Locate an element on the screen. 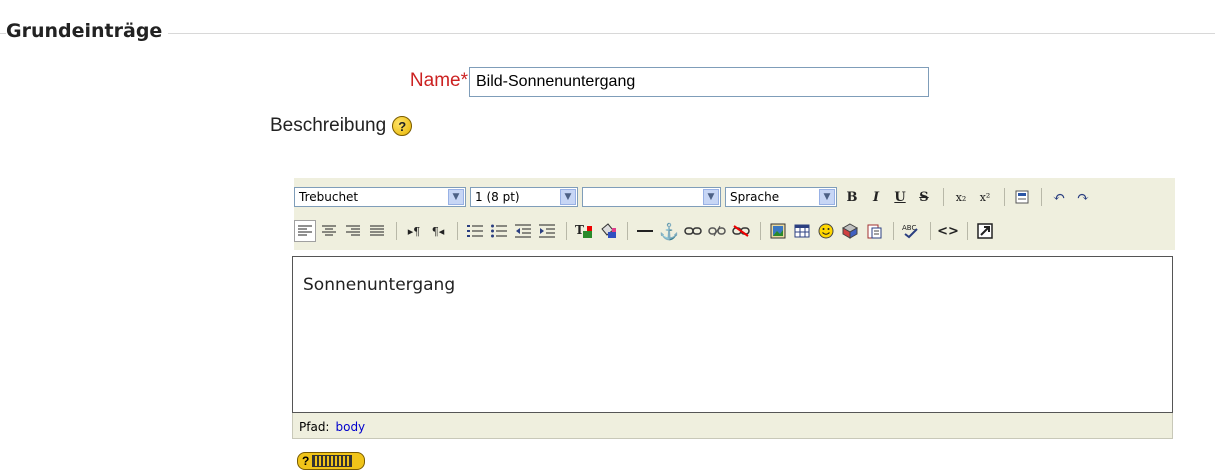 This screenshot has height=471, width=1215. rtl-icon: ¶◂ is located at coordinates (438, 231).